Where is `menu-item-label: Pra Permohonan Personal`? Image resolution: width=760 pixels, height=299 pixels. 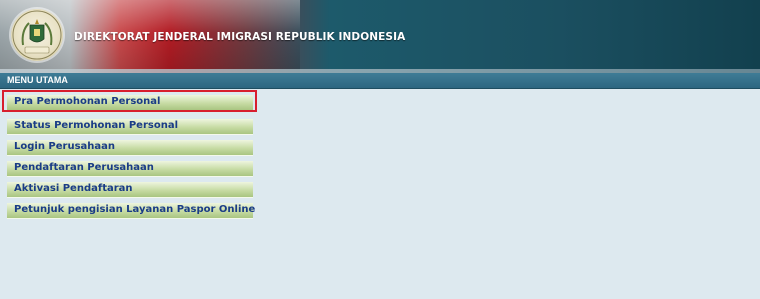
menu-item-label: Pra Permohonan Personal is located at coordinates (87, 101).